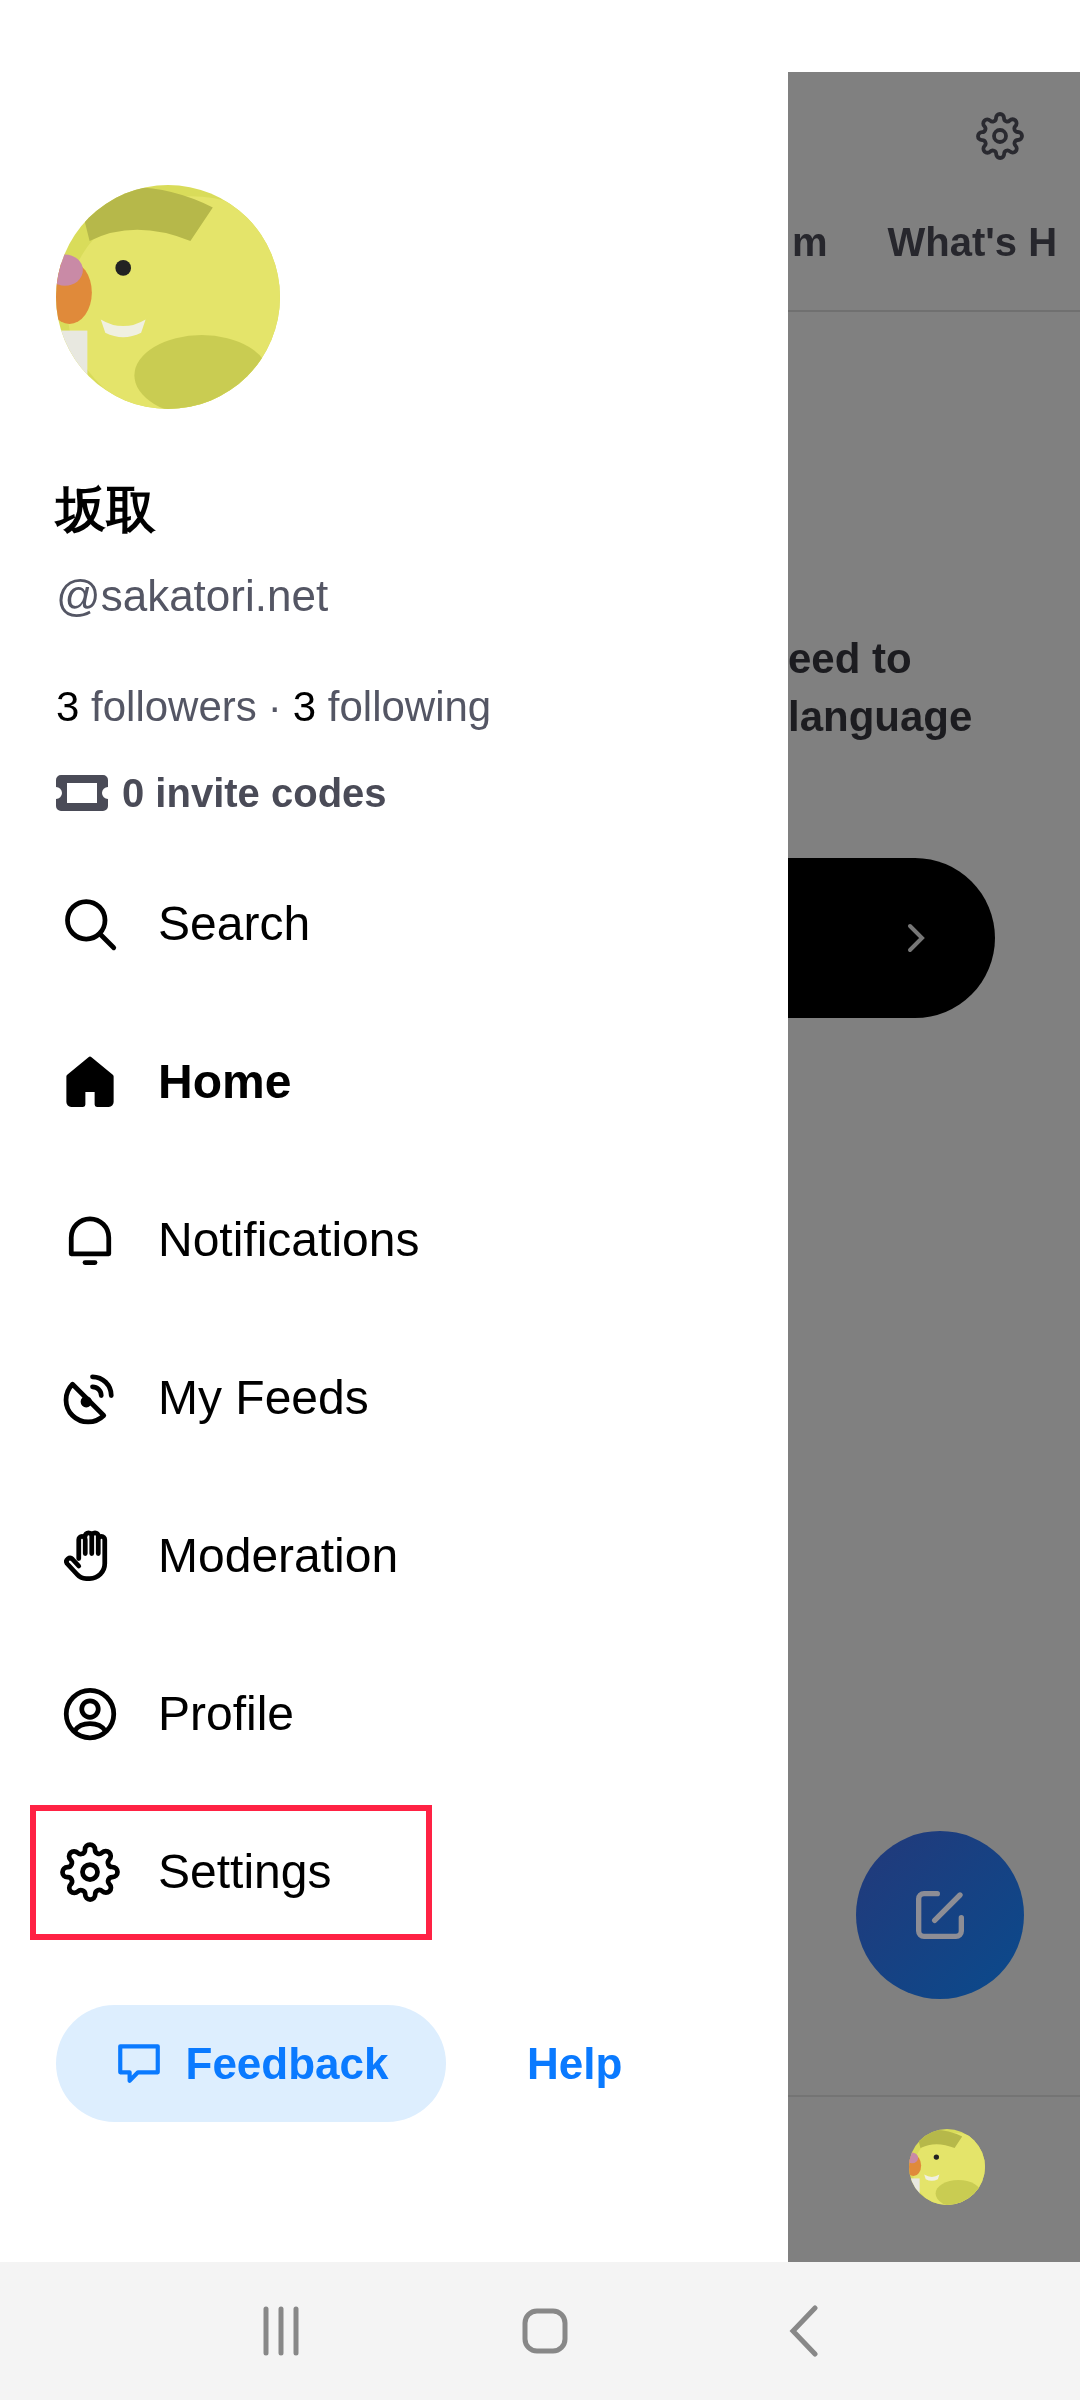 The height and width of the screenshot is (2400, 1080). Describe the element at coordinates (192, 596) in the screenshot. I see `user-handle: @sakatori.net` at that location.